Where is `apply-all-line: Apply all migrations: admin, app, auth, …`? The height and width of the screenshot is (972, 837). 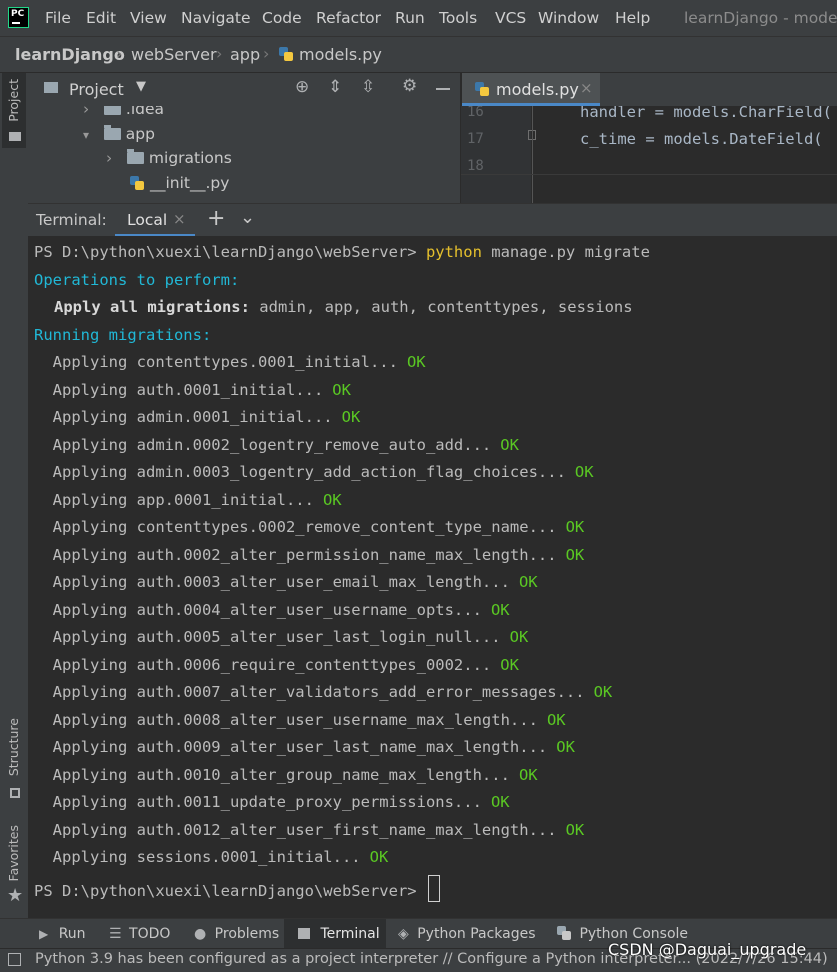
apply-all-line: Apply all migrations: admin, app, auth, … is located at coordinates (343, 307).